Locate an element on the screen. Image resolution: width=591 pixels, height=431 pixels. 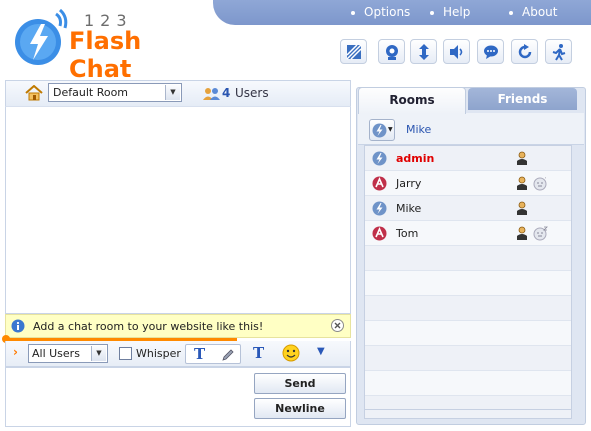
refresh-icon is located at coordinates (524, 50).